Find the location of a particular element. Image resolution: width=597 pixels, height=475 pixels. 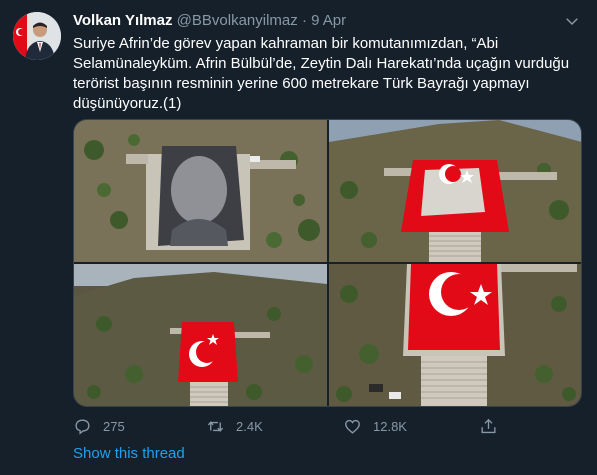

tweet-date: 9 Apr is located at coordinates (328, 20).